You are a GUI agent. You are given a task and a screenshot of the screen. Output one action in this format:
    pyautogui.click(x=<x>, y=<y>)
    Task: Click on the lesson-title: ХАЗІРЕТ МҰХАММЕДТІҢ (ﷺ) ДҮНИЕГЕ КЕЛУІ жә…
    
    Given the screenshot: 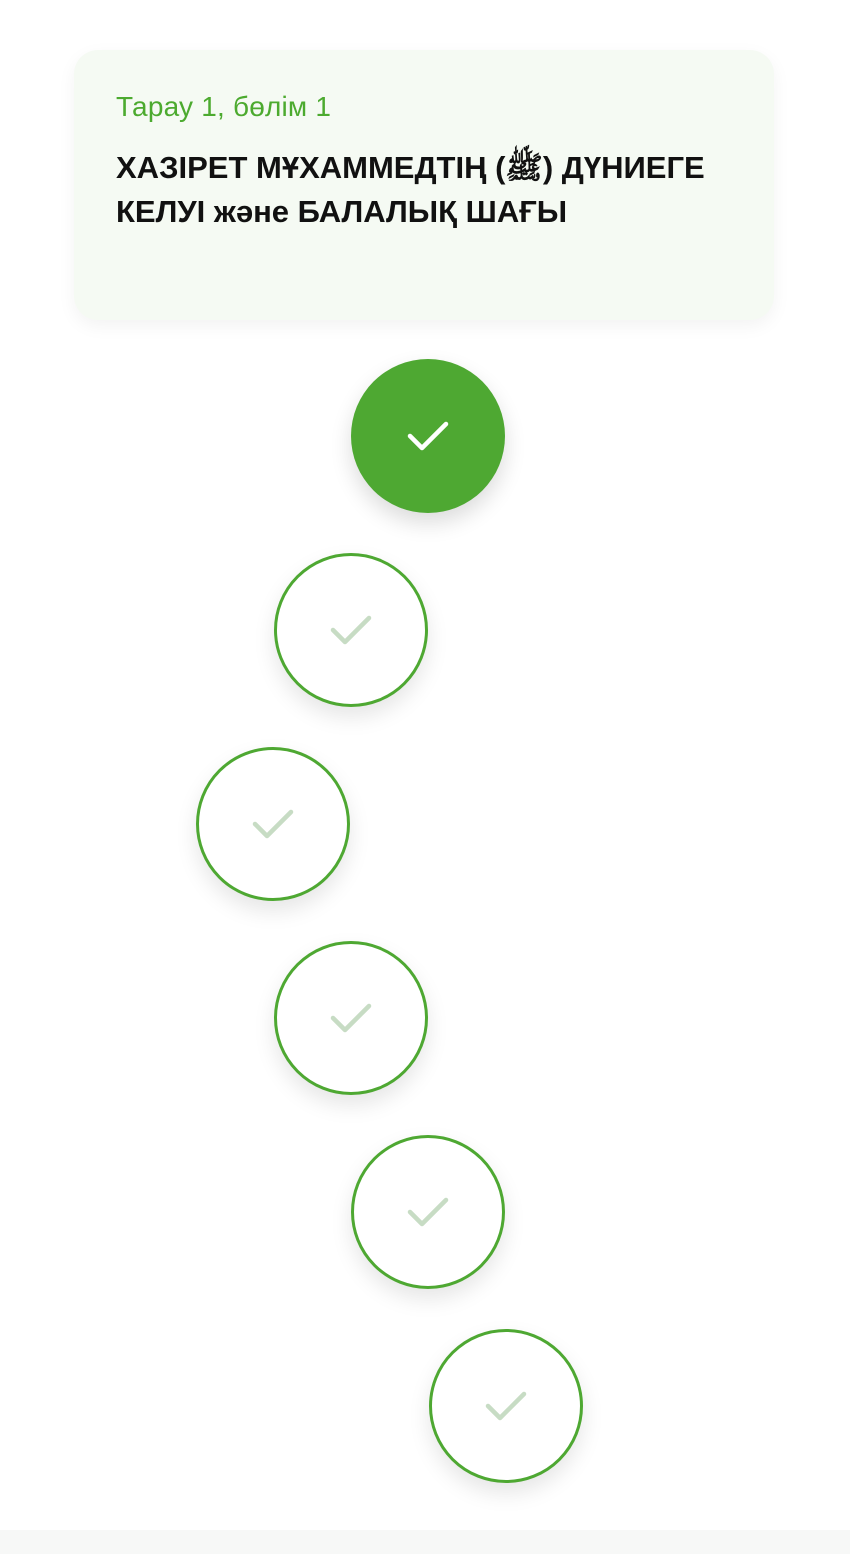 What is the action you would take?
    pyautogui.click(x=410, y=189)
    